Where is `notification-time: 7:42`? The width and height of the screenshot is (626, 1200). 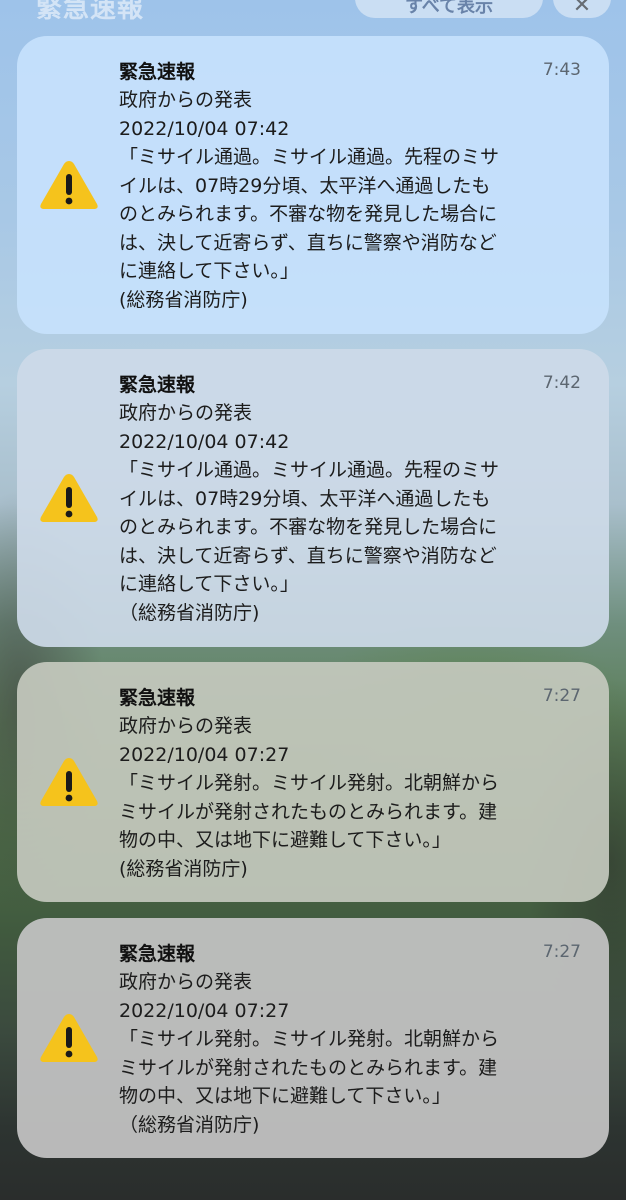 notification-time: 7:42 is located at coordinates (561, 383).